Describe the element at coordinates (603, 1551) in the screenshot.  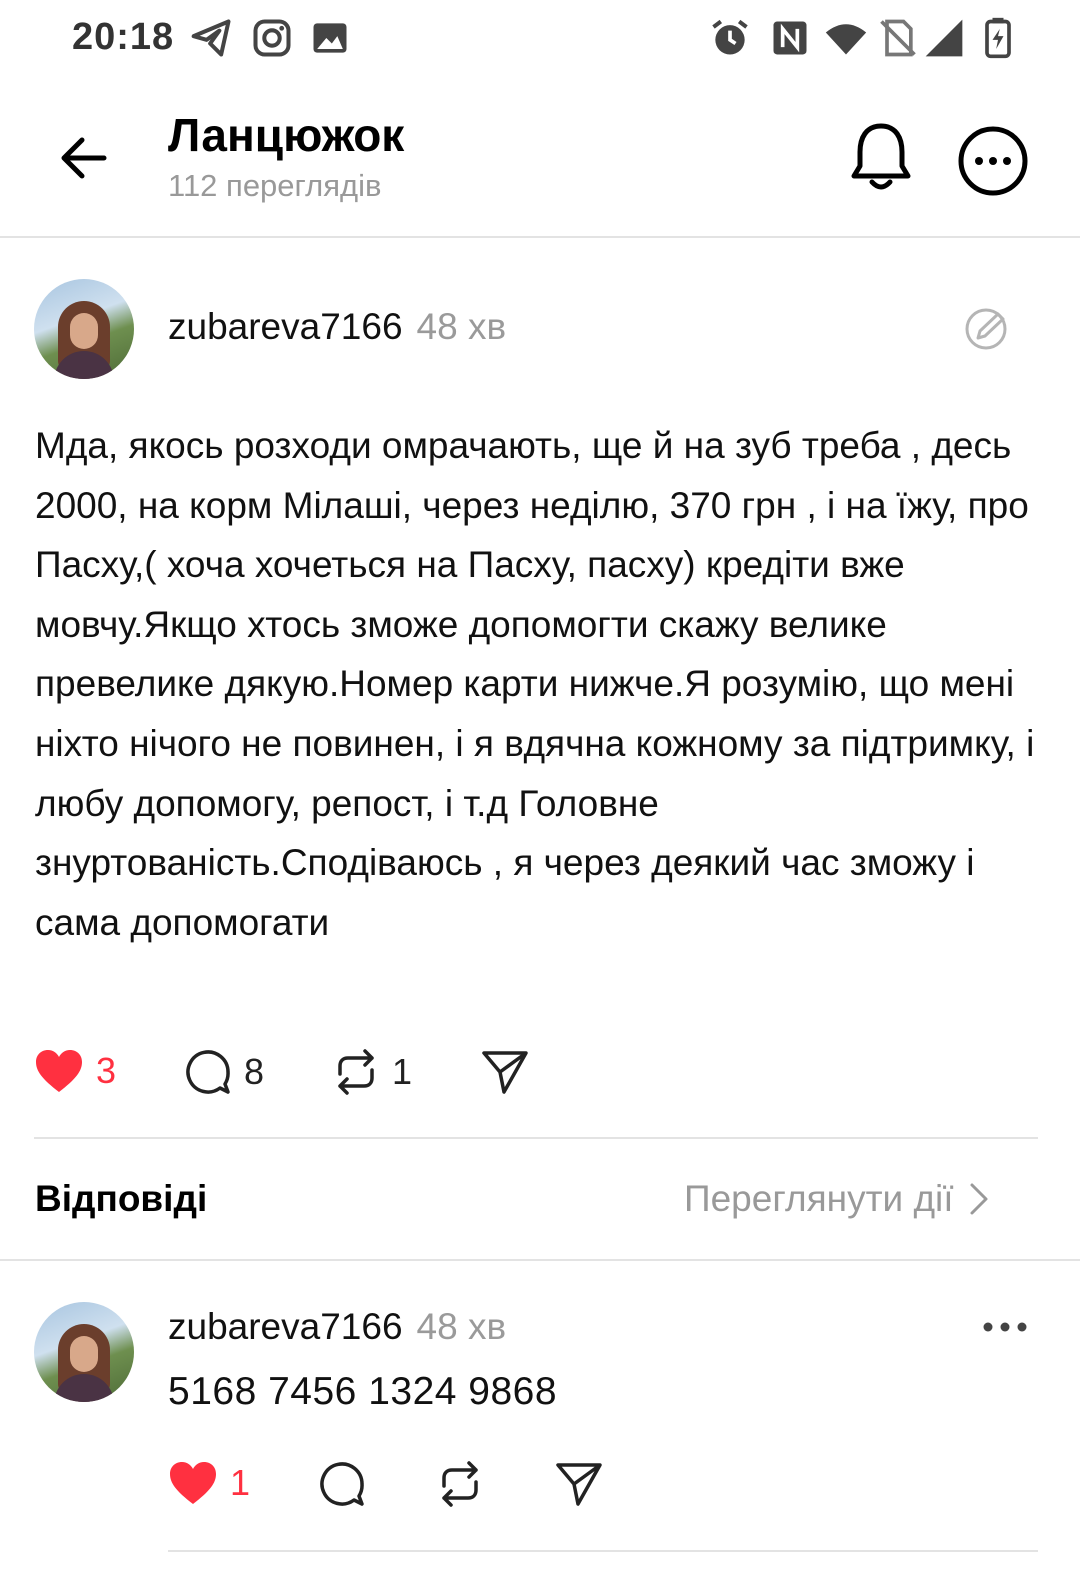
I see `reply-divider` at that location.